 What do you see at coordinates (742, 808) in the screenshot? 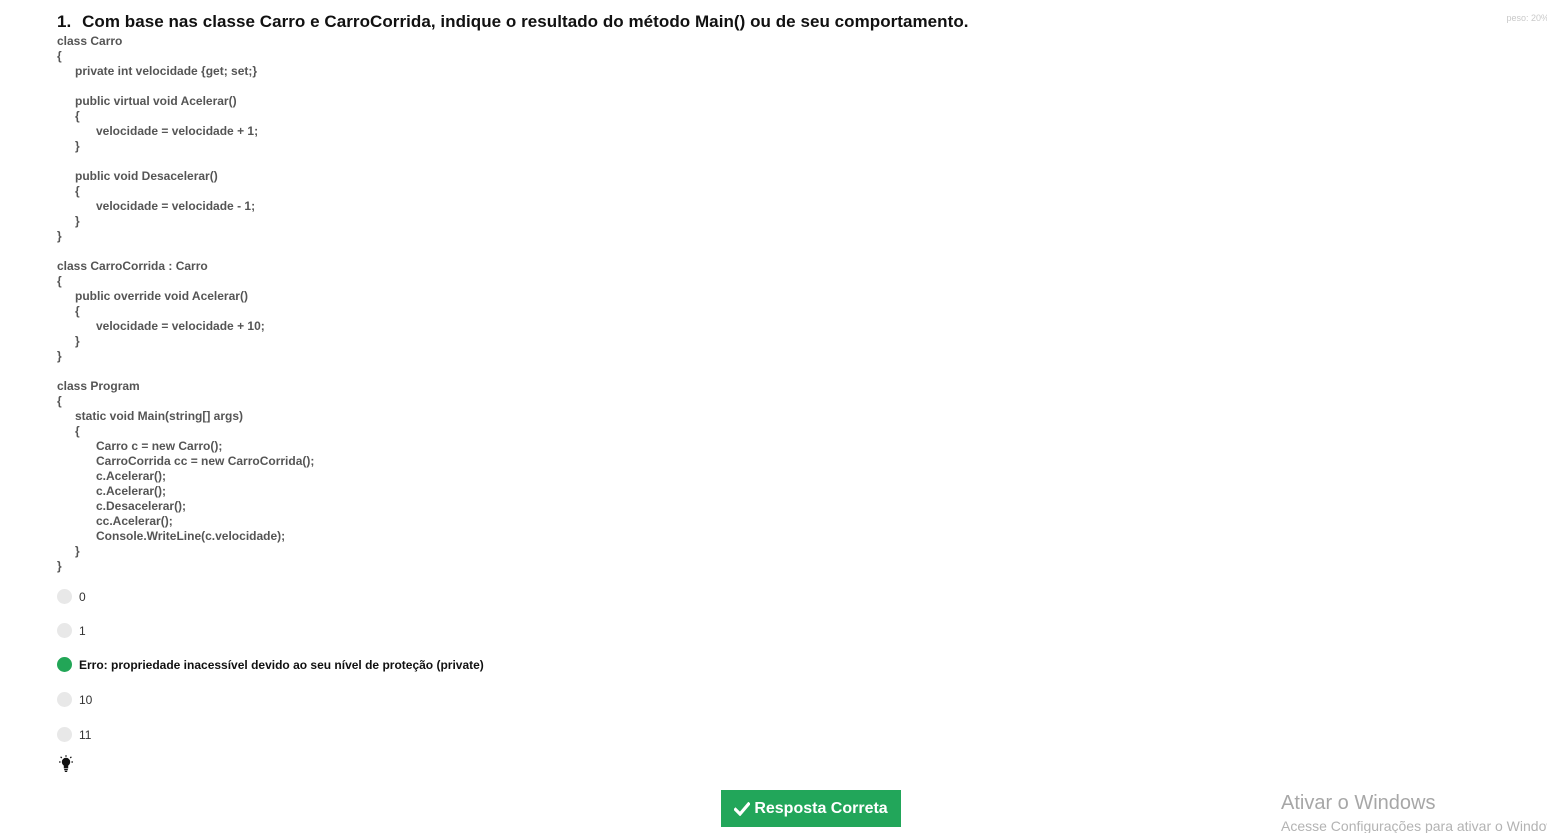
I see `check-icon` at bounding box center [742, 808].